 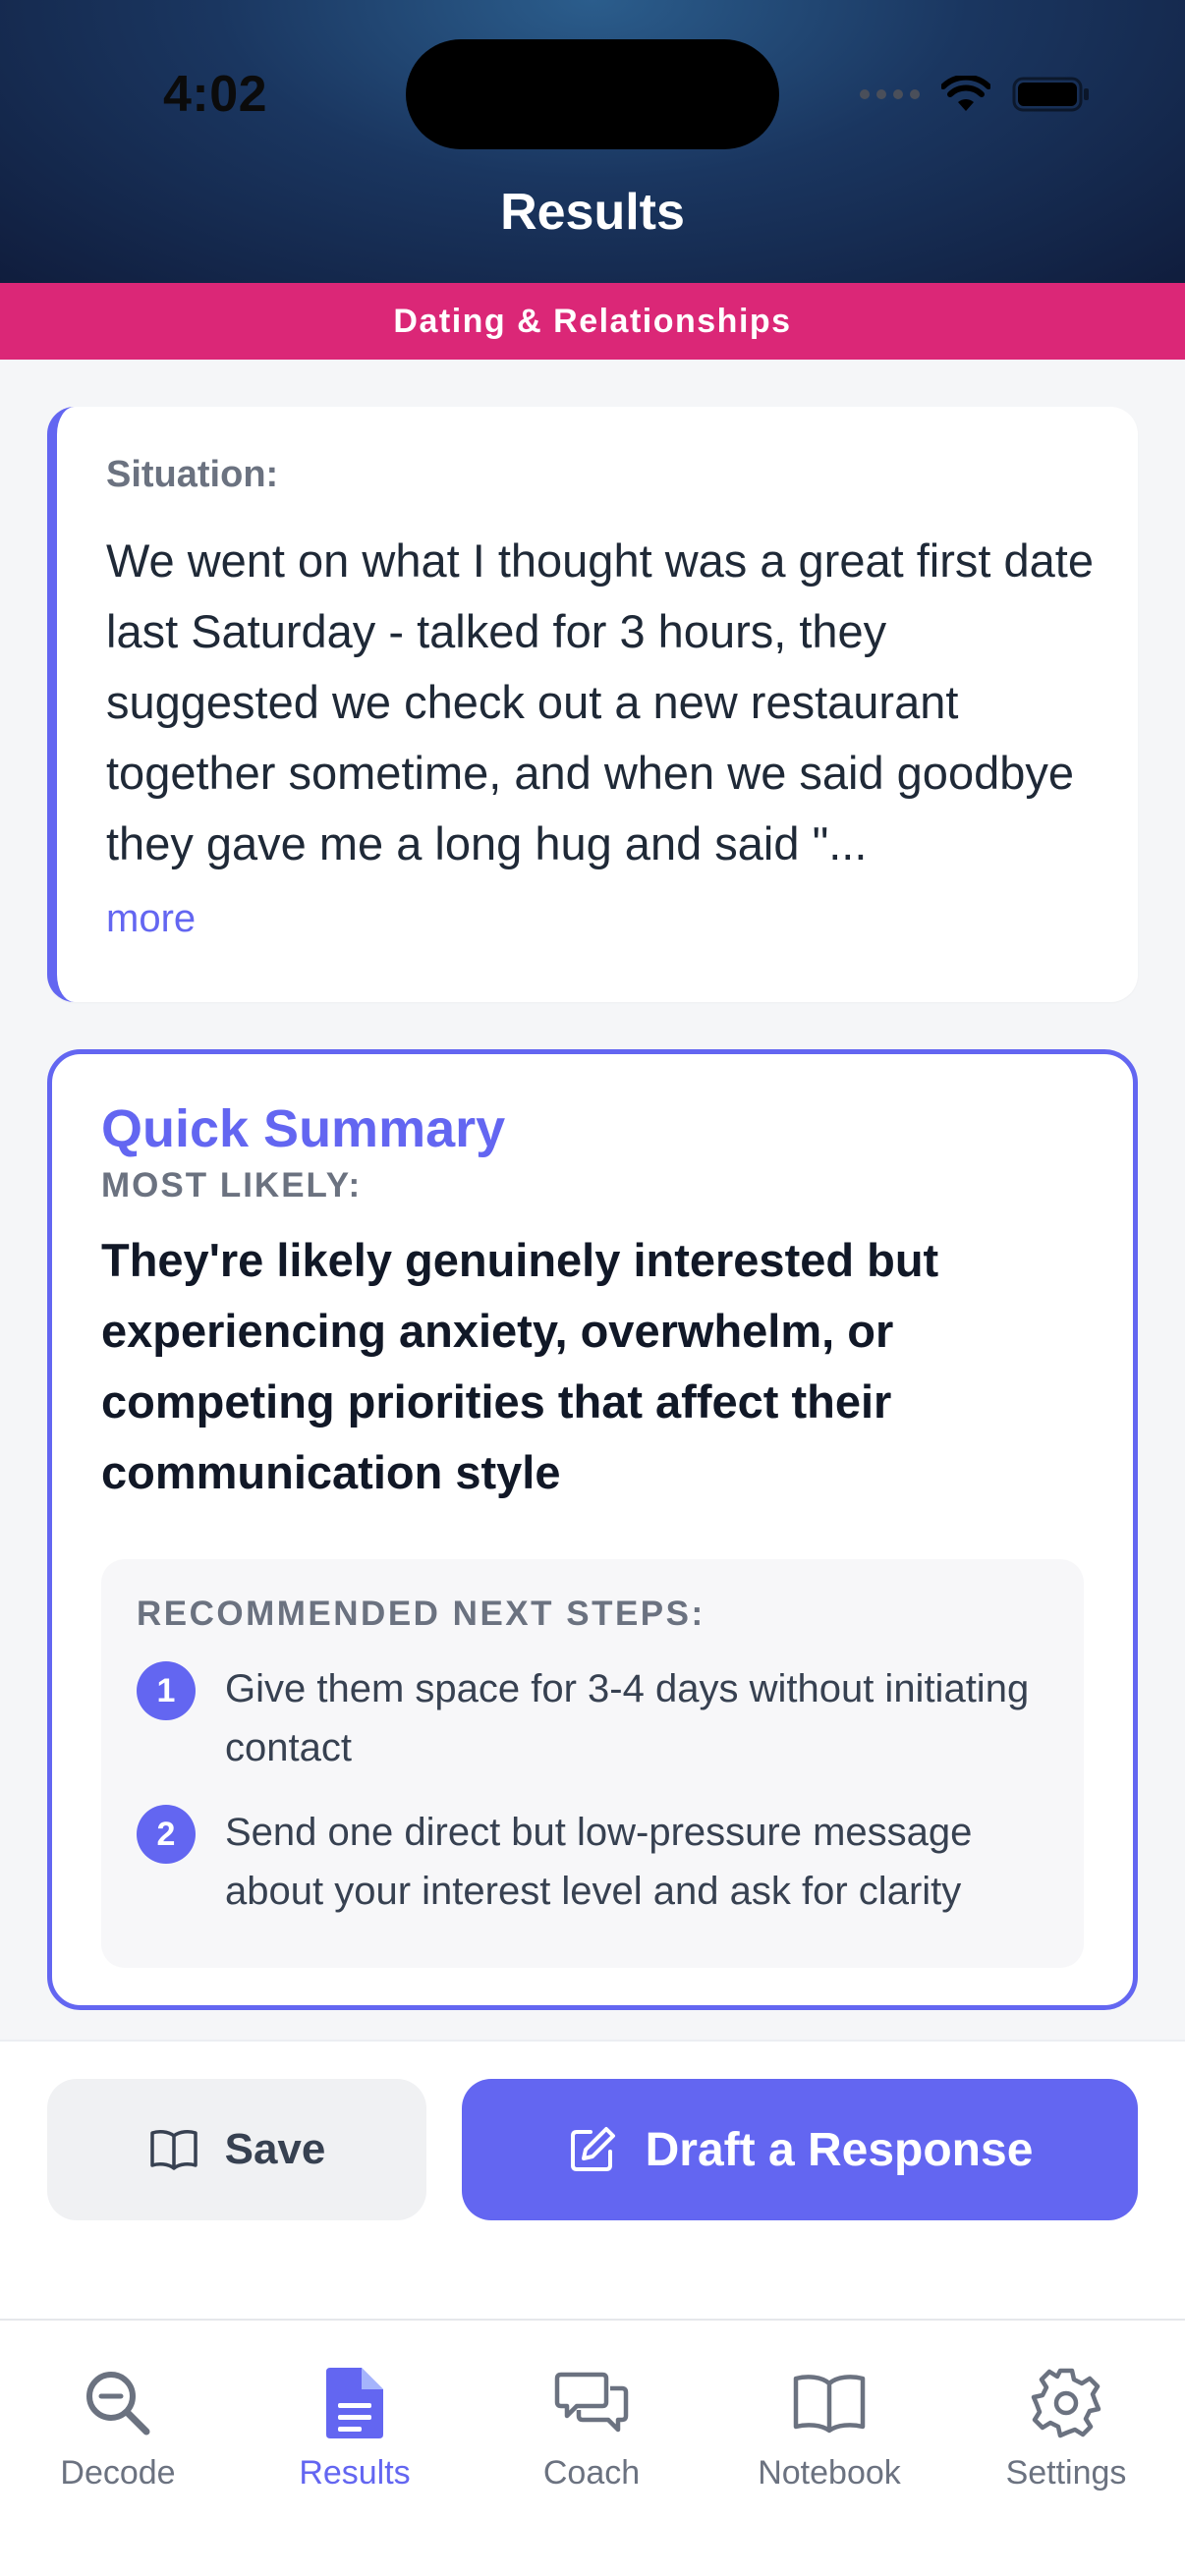 What do you see at coordinates (118, 2473) in the screenshot?
I see `tab-label: Decode` at bounding box center [118, 2473].